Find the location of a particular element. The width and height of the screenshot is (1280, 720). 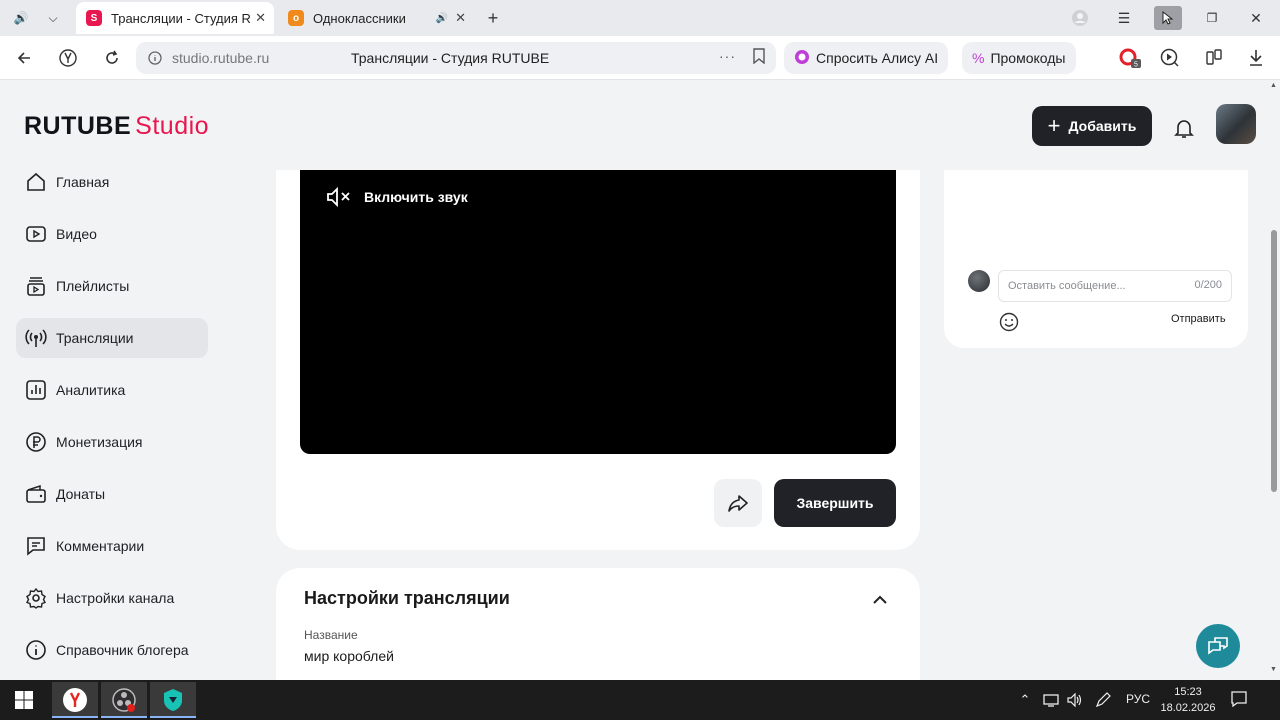

tab-title: Трансляции - Студия RUTUBE is located at coordinates (181, 18).